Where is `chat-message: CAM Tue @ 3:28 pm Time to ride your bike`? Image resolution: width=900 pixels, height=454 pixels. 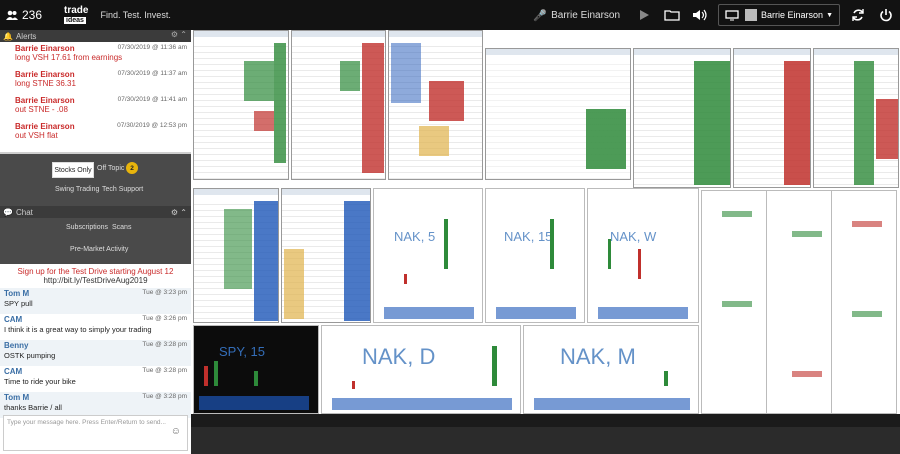
chat-message: CAM Tue @ 3:28 pm Time to ride your bike is located at coordinates (95, 376).